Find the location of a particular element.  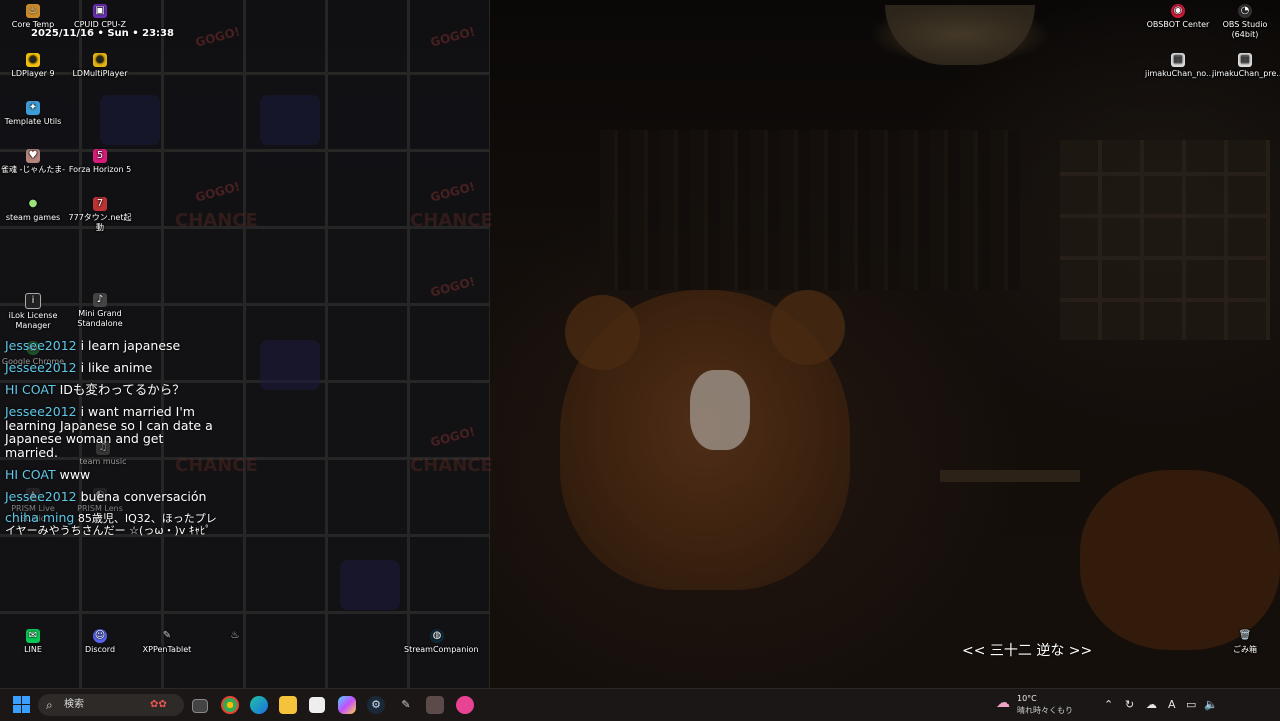

wallpaper-shelf is located at coordinates (810, 210).